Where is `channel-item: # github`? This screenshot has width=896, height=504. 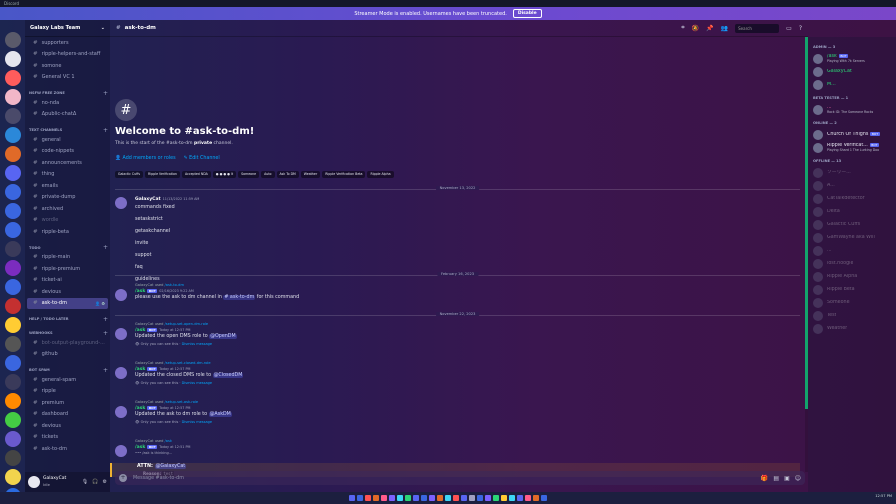 channel-item: # github is located at coordinates (67, 355).